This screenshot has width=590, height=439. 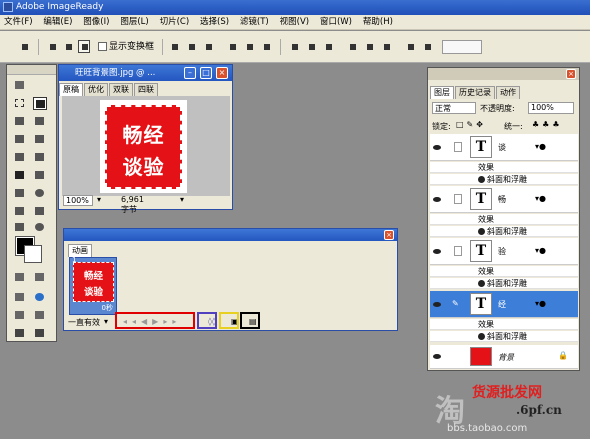 What do you see at coordinates (191, 46) in the screenshot?
I see `align-vcenter-icon` at bounding box center [191, 46].